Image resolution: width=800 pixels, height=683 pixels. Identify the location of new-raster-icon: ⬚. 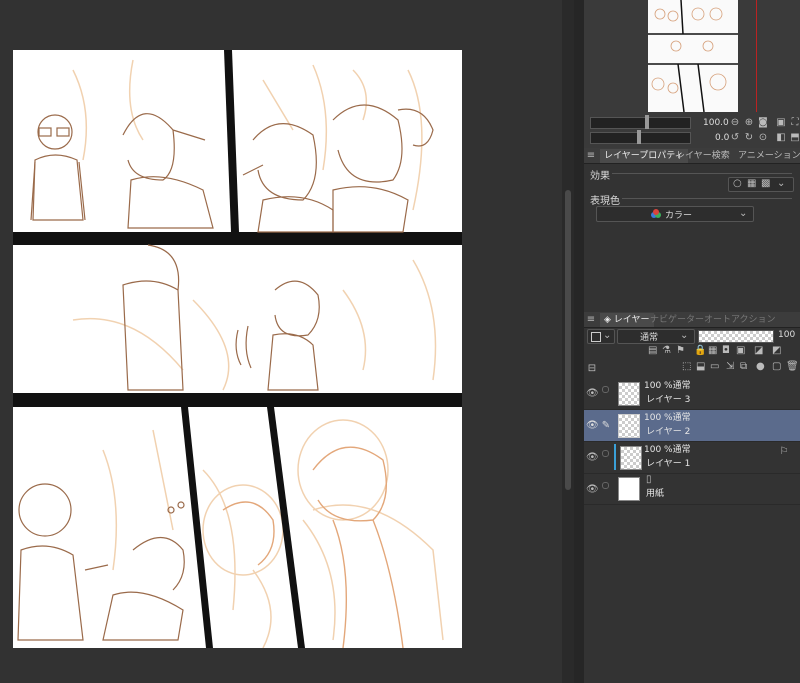
(686, 367).